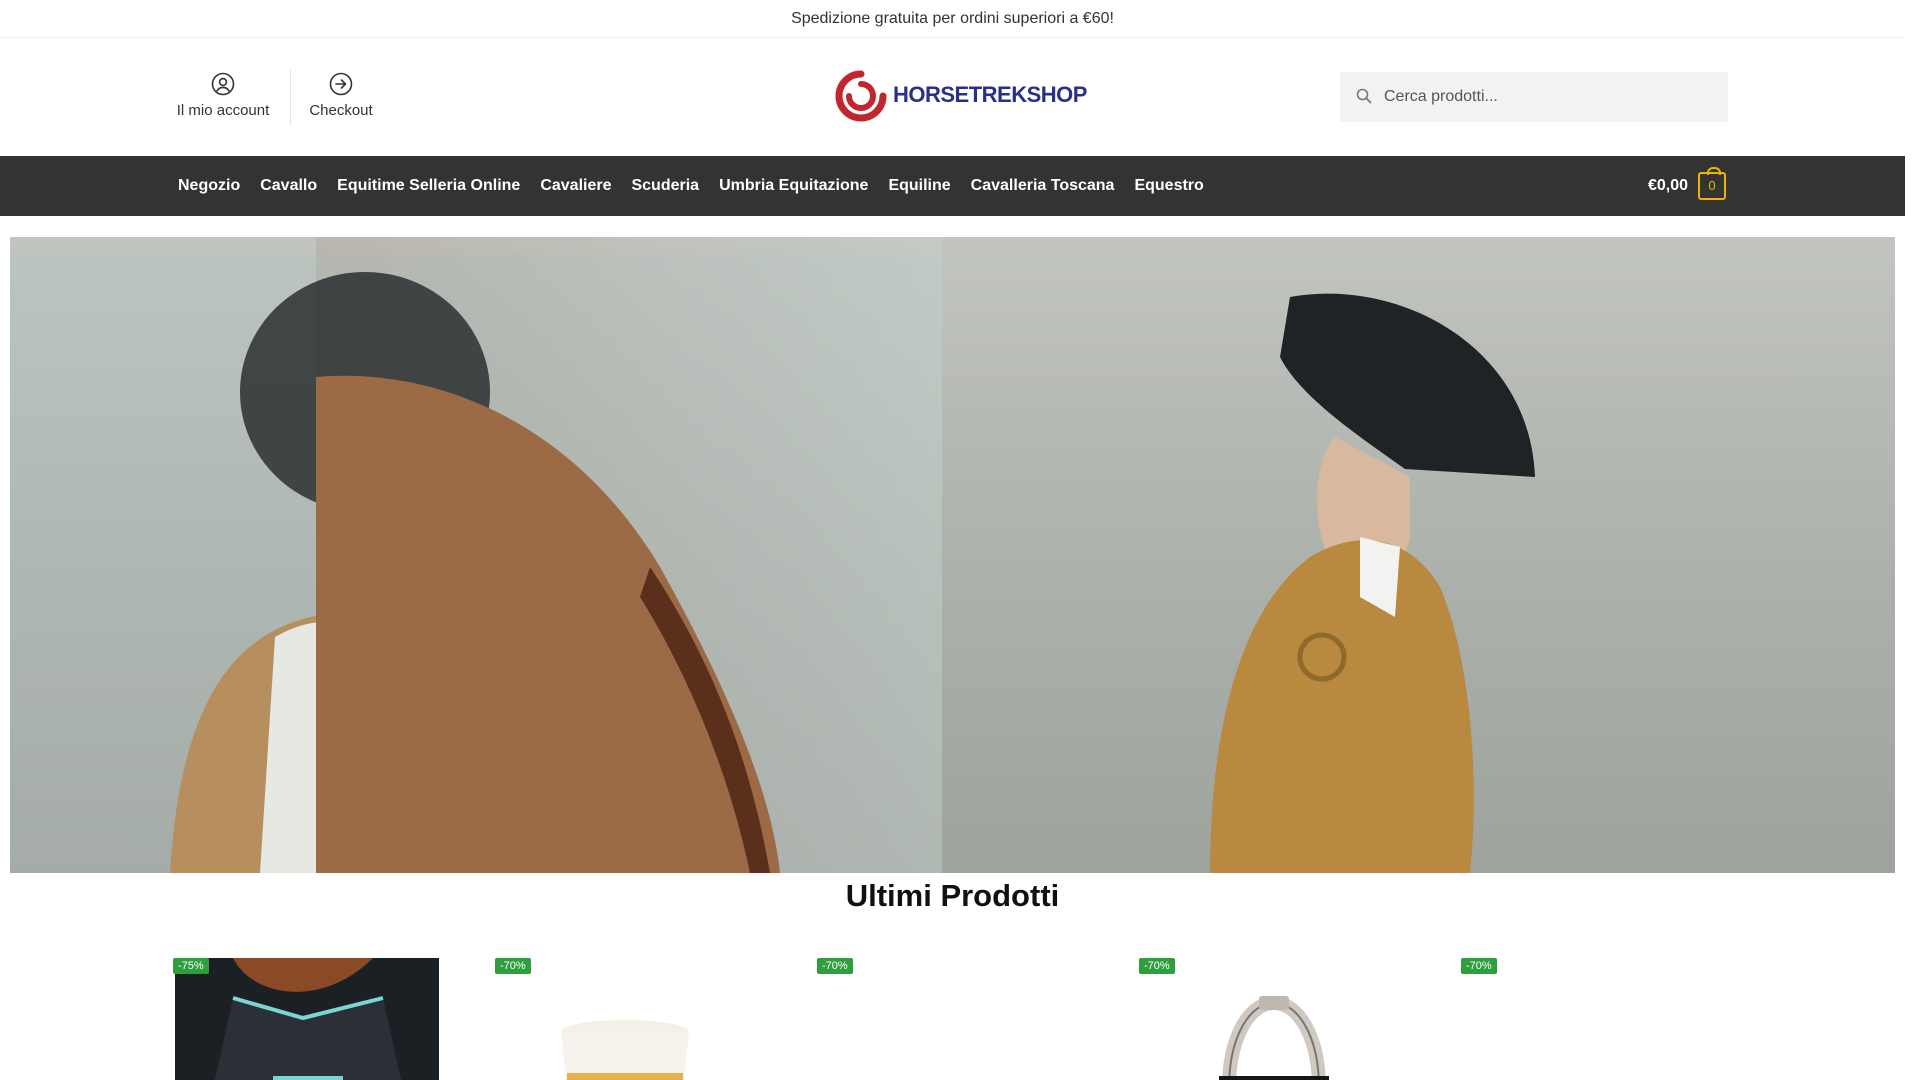 The width and height of the screenshot is (1920, 1080). What do you see at coordinates (1549, 97) in the screenshot?
I see `search-input` at bounding box center [1549, 97].